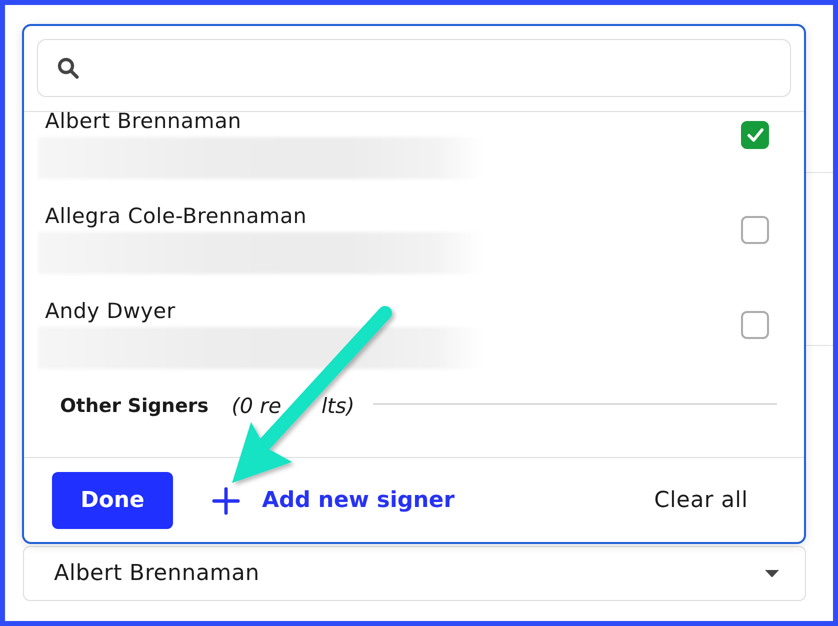 The image size is (838, 626). What do you see at coordinates (143, 123) in the screenshot?
I see `signer-name: Albert Brennaman` at bounding box center [143, 123].